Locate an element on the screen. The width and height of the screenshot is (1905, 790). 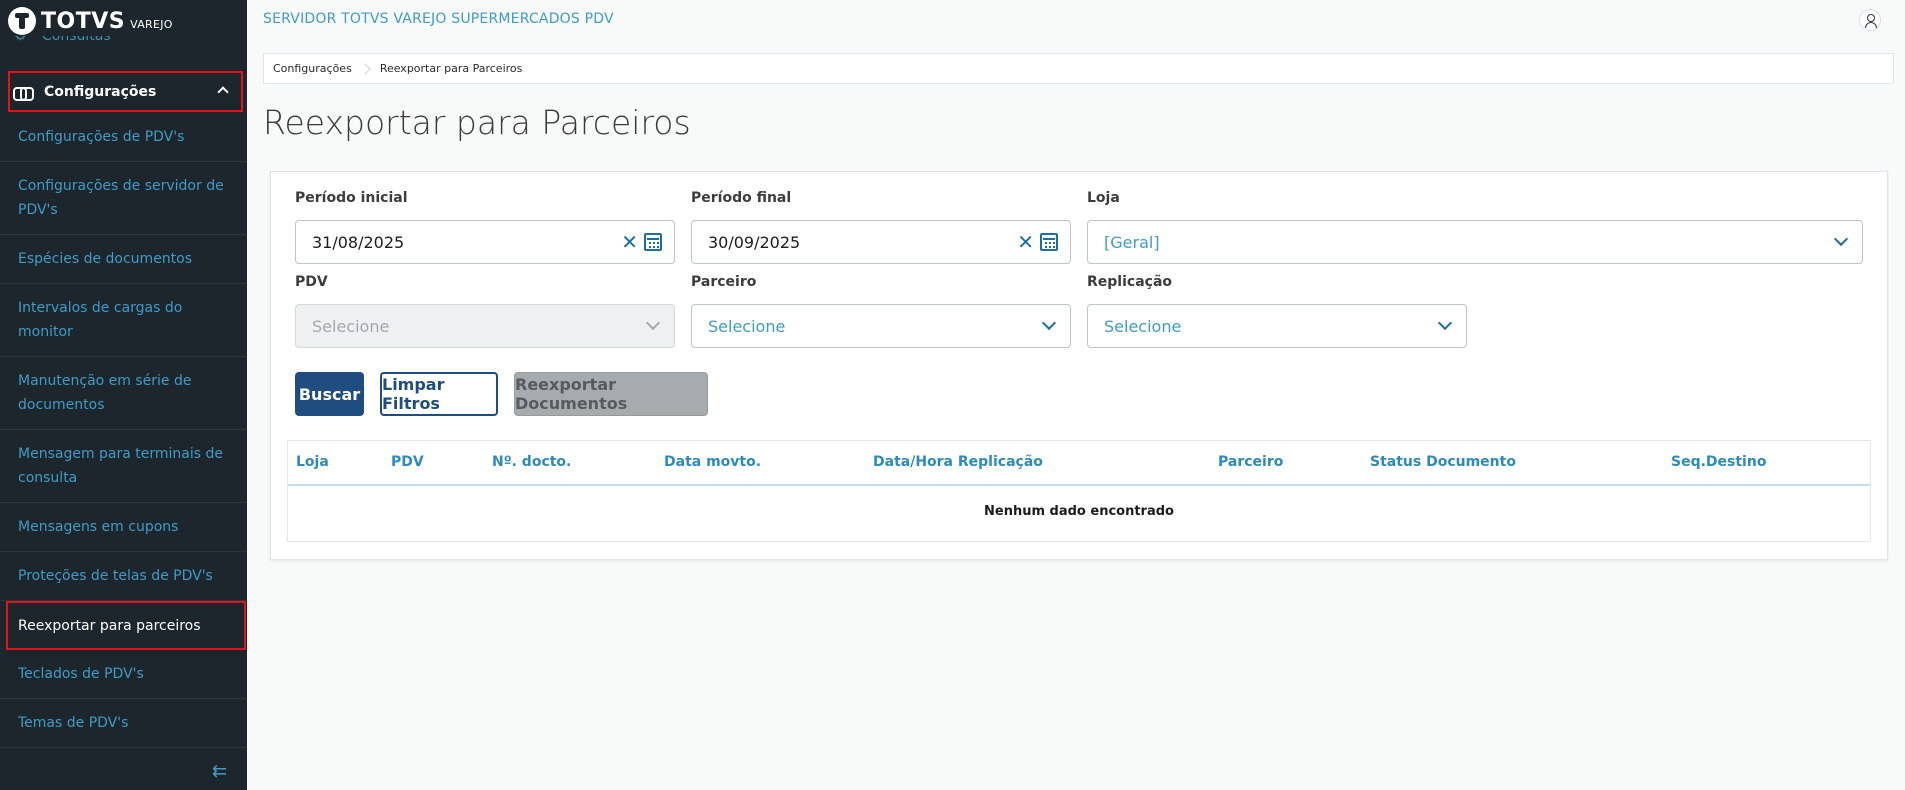
buscar-button: Buscar is located at coordinates (329, 394).